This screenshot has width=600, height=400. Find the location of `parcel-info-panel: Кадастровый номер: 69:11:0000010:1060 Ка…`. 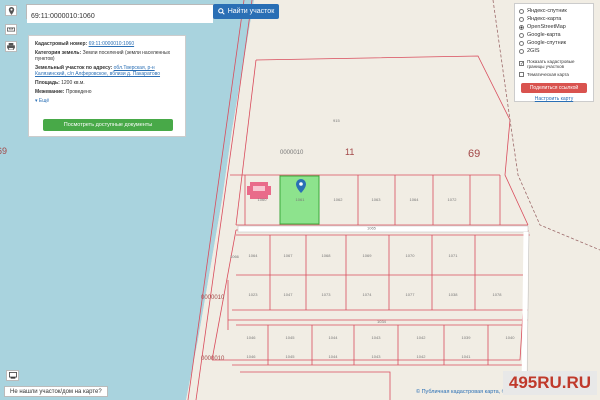

parcel-info-panel: Кадастровый номер: 69:11:0000010:1060 Ка… is located at coordinates (107, 86).